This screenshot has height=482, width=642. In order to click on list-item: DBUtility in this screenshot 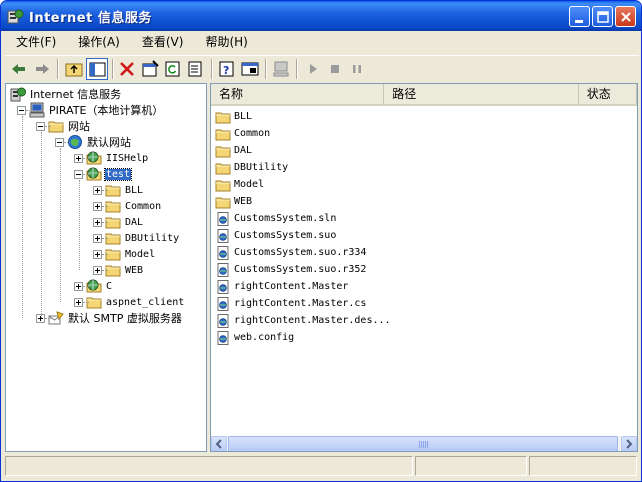, I will do `click(251, 167)`.